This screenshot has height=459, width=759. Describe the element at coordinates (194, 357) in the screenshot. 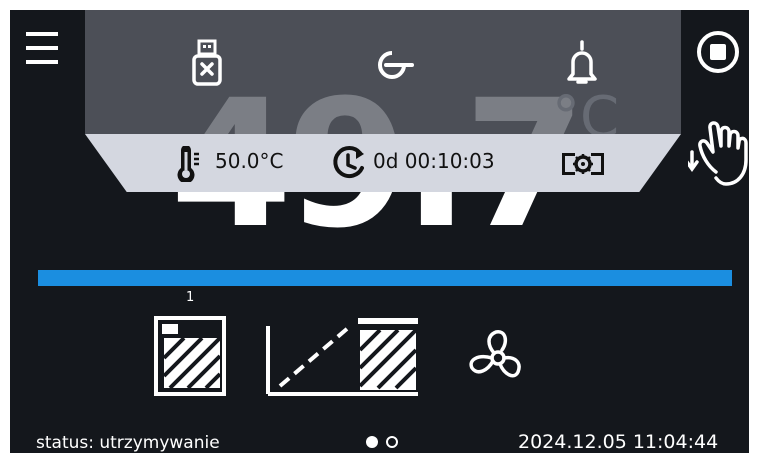

I see `heating-segment-icon` at that location.